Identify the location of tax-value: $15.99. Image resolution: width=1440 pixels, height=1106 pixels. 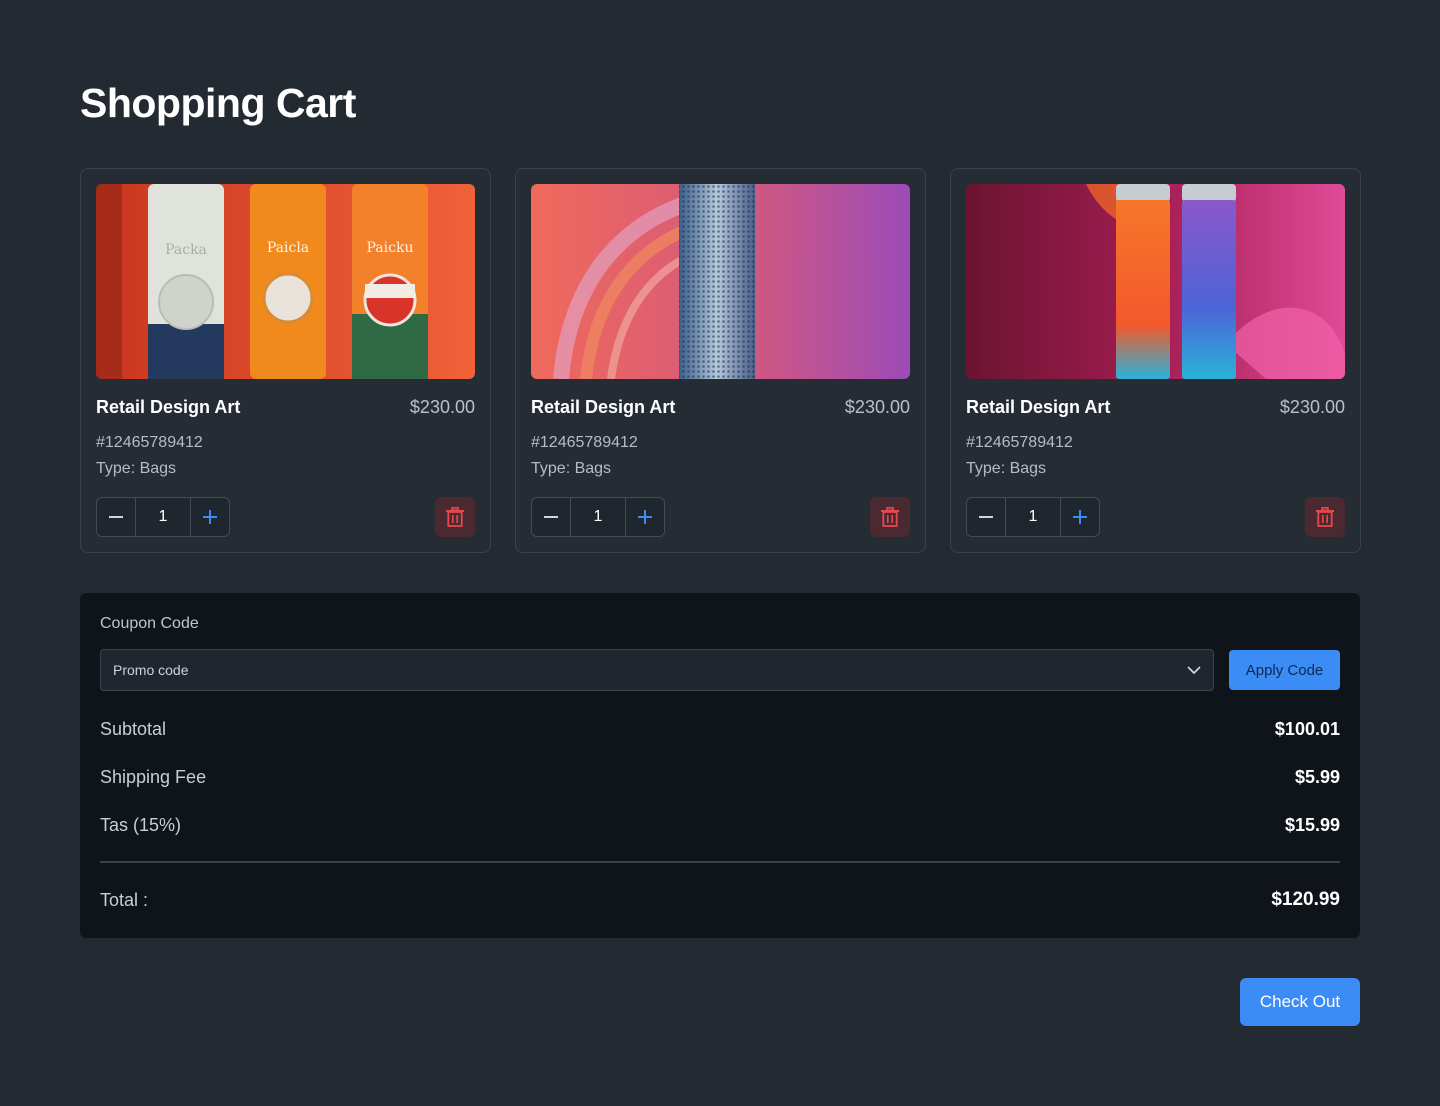
(1312, 824).